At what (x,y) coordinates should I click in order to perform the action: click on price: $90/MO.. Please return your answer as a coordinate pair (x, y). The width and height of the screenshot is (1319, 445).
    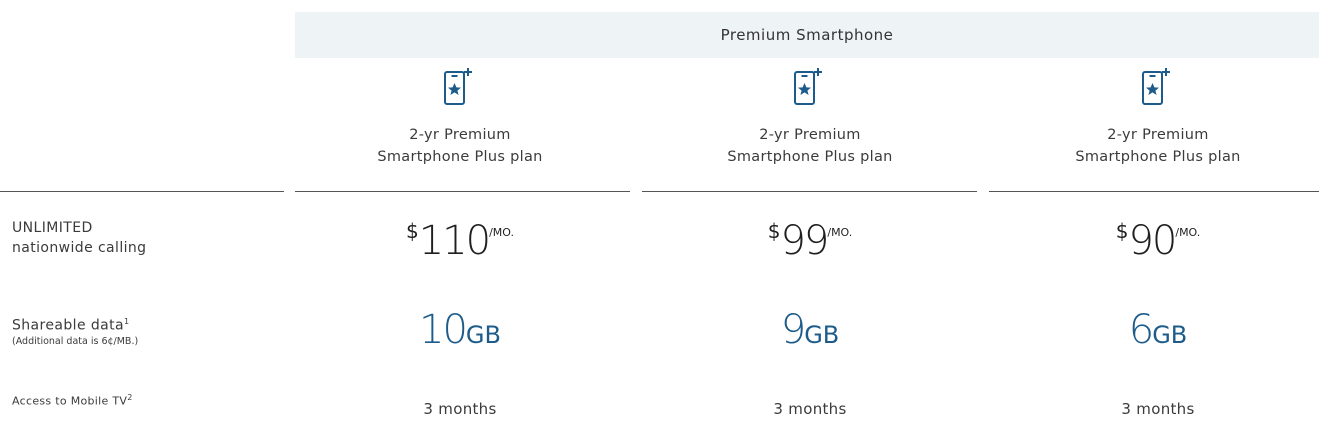
    Looking at the image, I should click on (1158, 241).